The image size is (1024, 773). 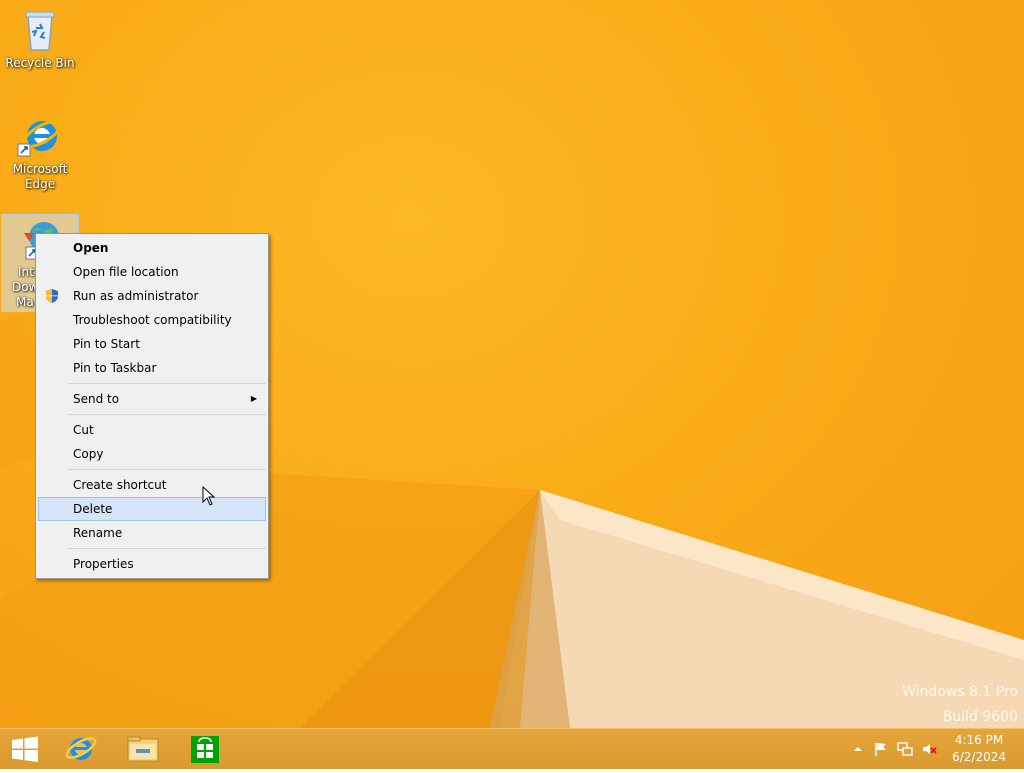 I want to click on desktop-icon-label-line: Microsoft, so click(x=40, y=169).